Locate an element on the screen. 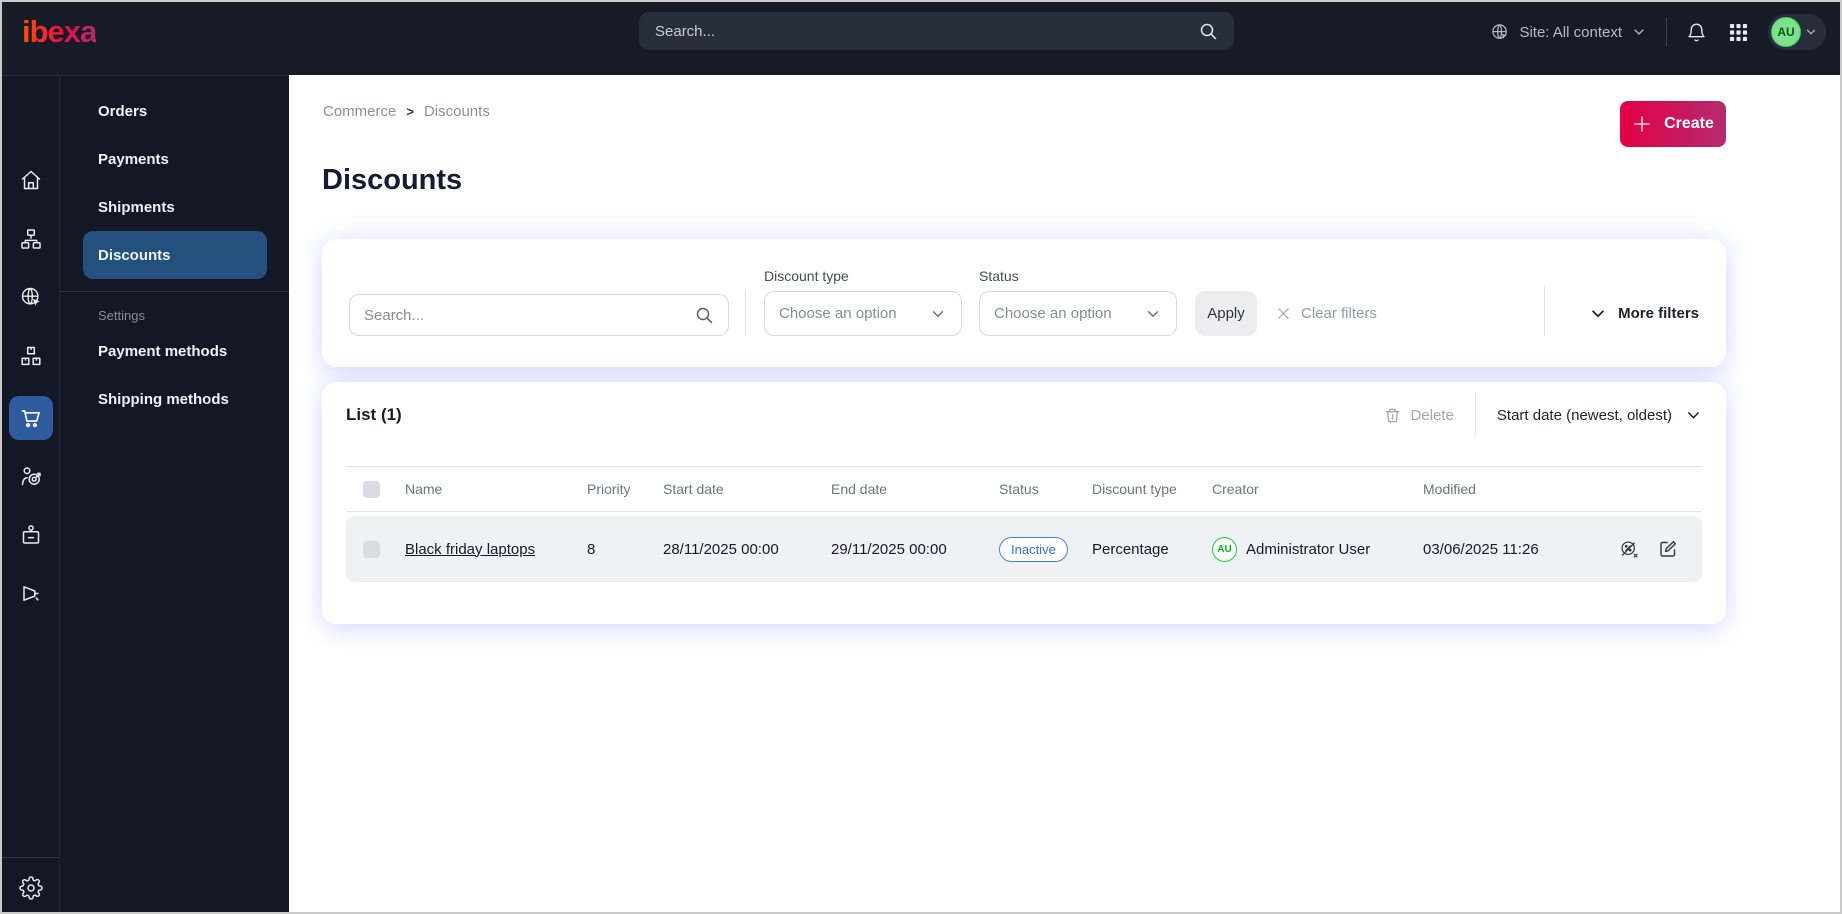  site-context-switcher: Site: All context is located at coordinates (1568, 32).